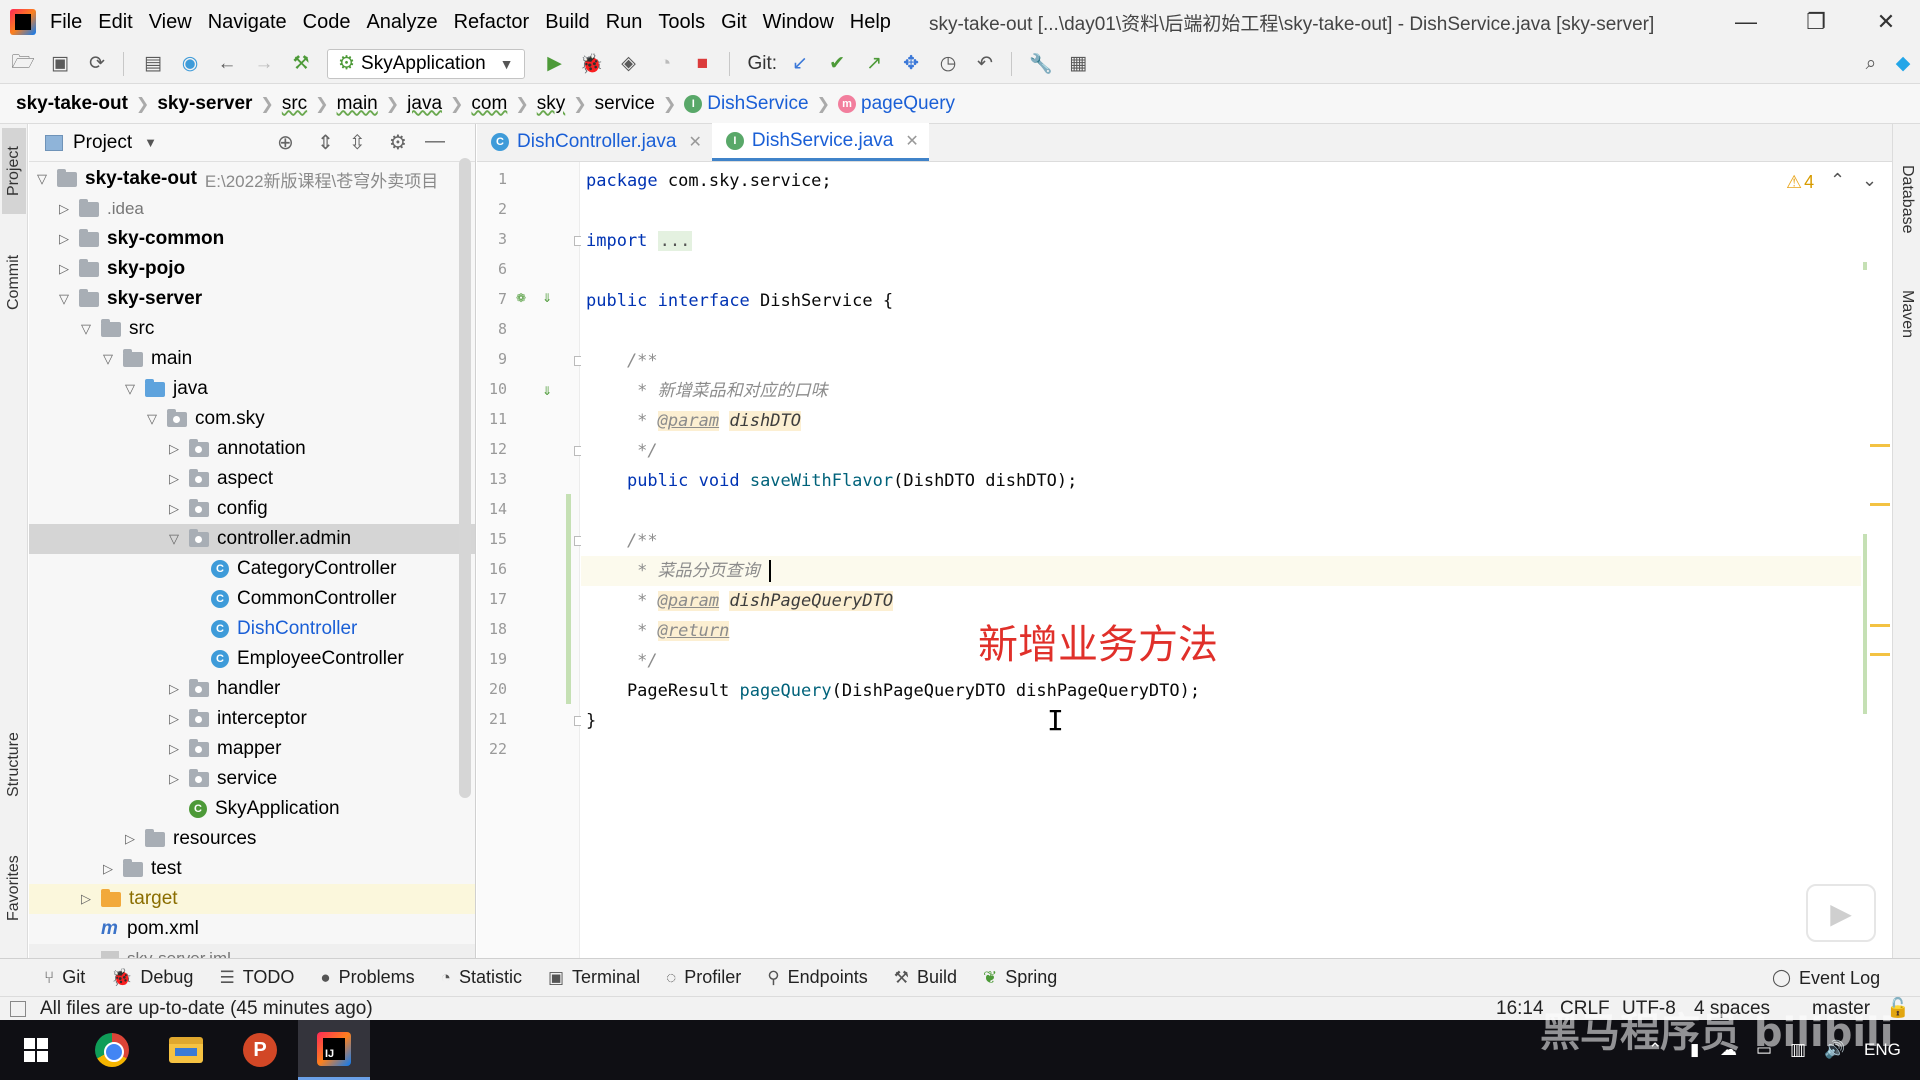  What do you see at coordinates (64, 977) in the screenshot?
I see `tool-git: ⑂ Git` at bounding box center [64, 977].